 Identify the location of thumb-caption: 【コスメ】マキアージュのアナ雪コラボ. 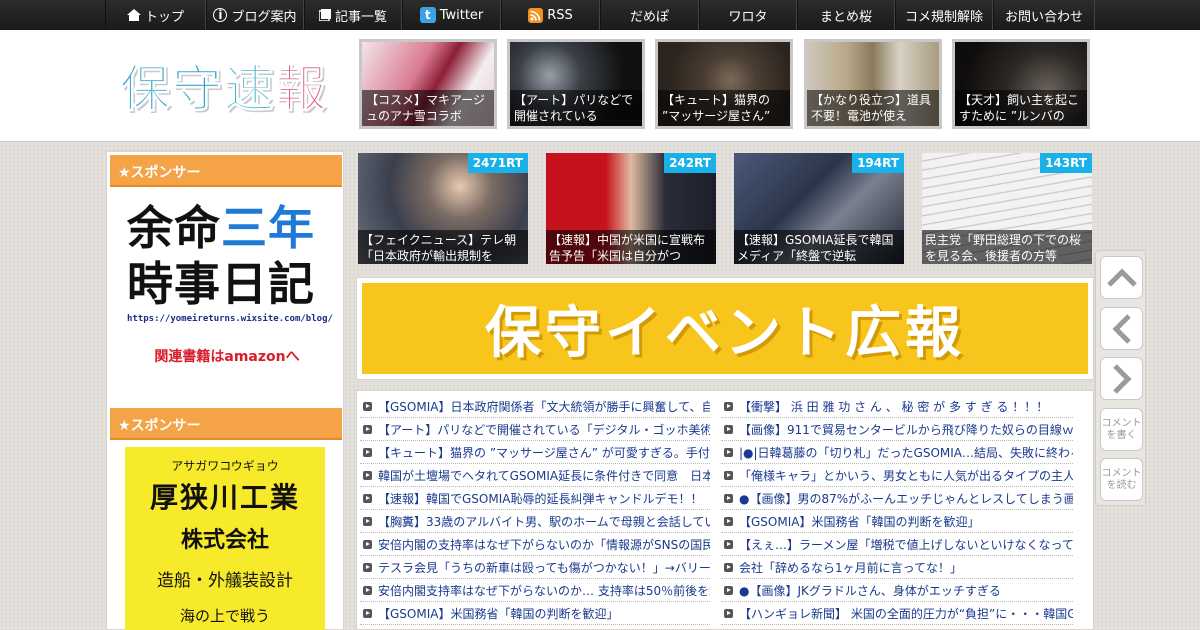
(428, 108).